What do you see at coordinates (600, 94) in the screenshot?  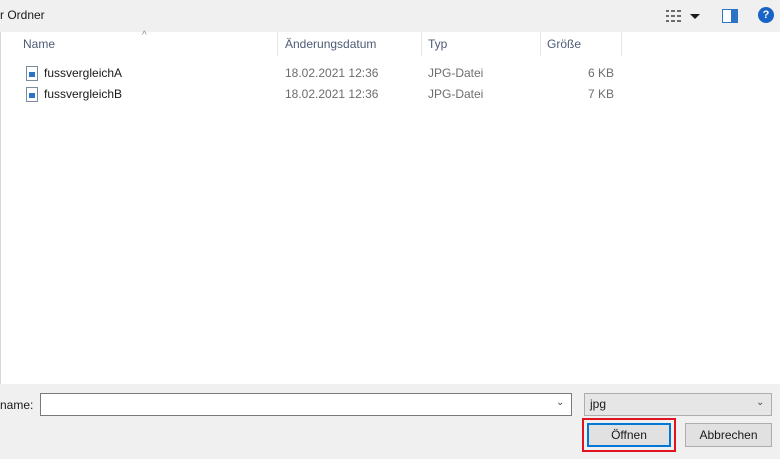 I see `file-size: 7 KB` at bounding box center [600, 94].